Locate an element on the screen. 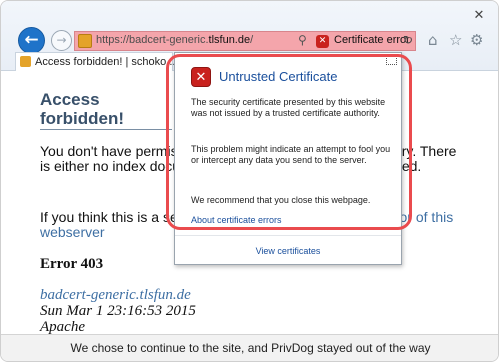 Image resolution: width=499 pixels, height=362 pixels. server-name: Apache is located at coordinates (62, 326).